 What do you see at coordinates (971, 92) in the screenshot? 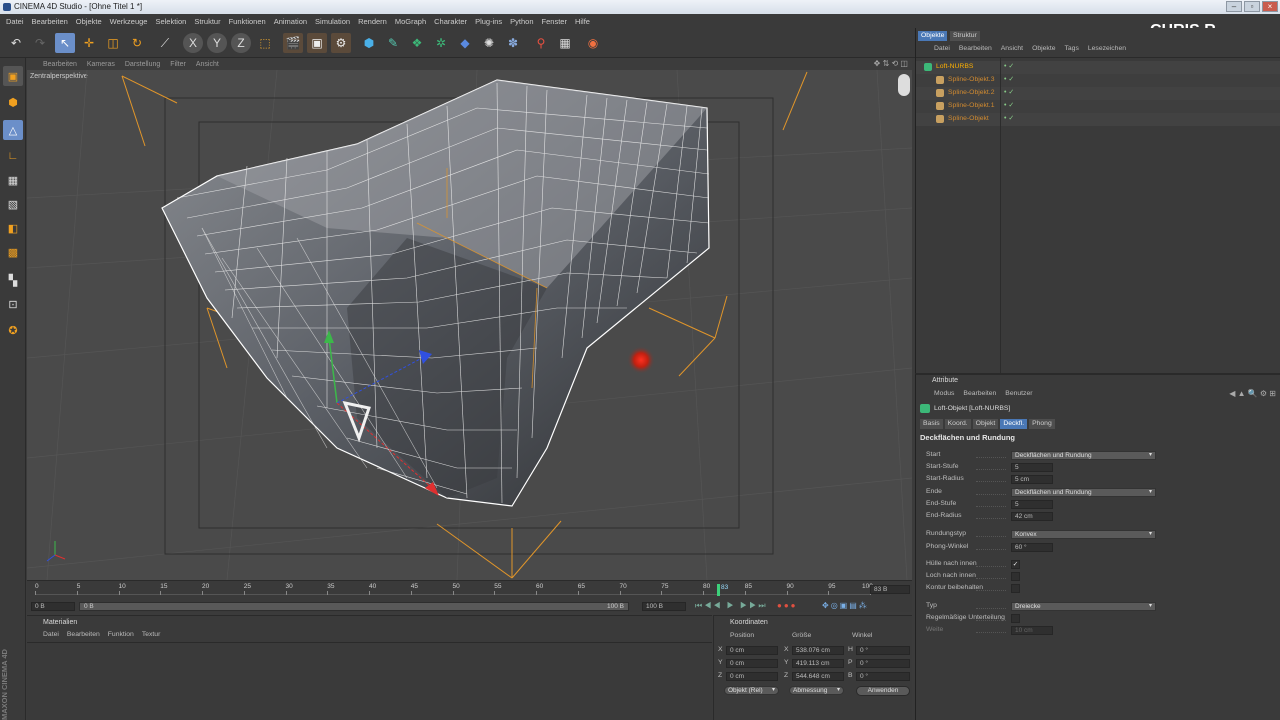
I see `object-name: Spline-Objekt.2` at bounding box center [971, 92].